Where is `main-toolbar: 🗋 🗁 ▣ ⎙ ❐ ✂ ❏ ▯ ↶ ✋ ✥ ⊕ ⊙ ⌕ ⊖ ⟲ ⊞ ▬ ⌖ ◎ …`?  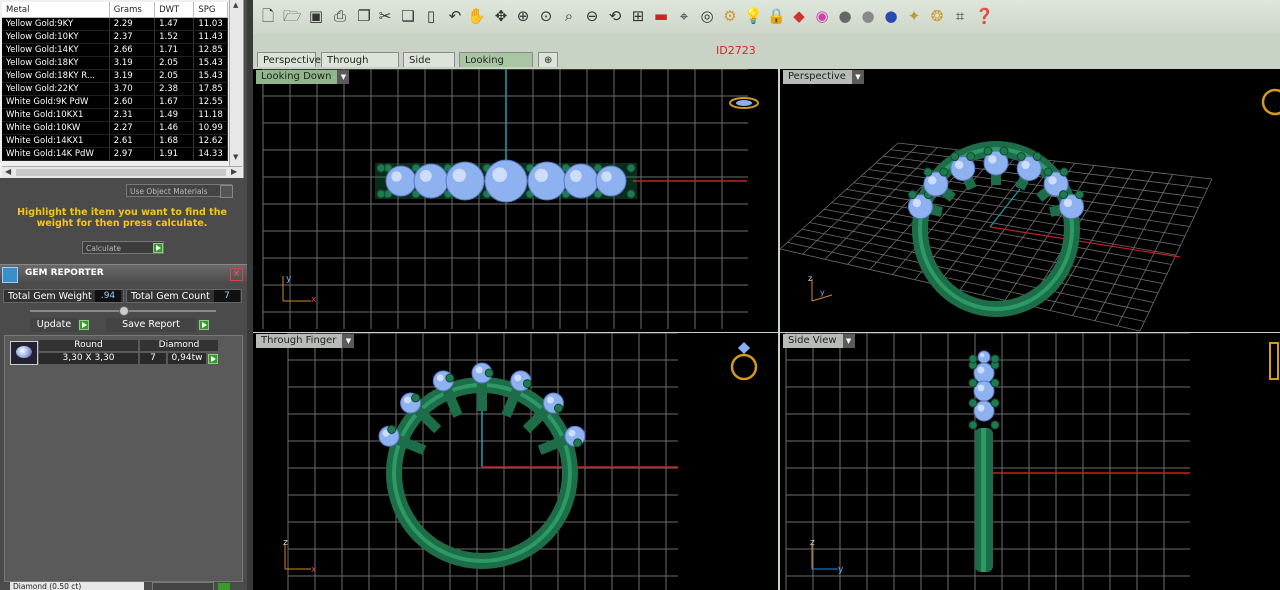
main-toolbar: 🗋 🗁 ▣ ⎙ ❐ ✂ ❏ ▯ ↶ ✋ ✥ ⊕ ⊙ ⌕ ⊖ ⟲ ⊞ ▬ ⌖ ◎ … is located at coordinates (766, 17).